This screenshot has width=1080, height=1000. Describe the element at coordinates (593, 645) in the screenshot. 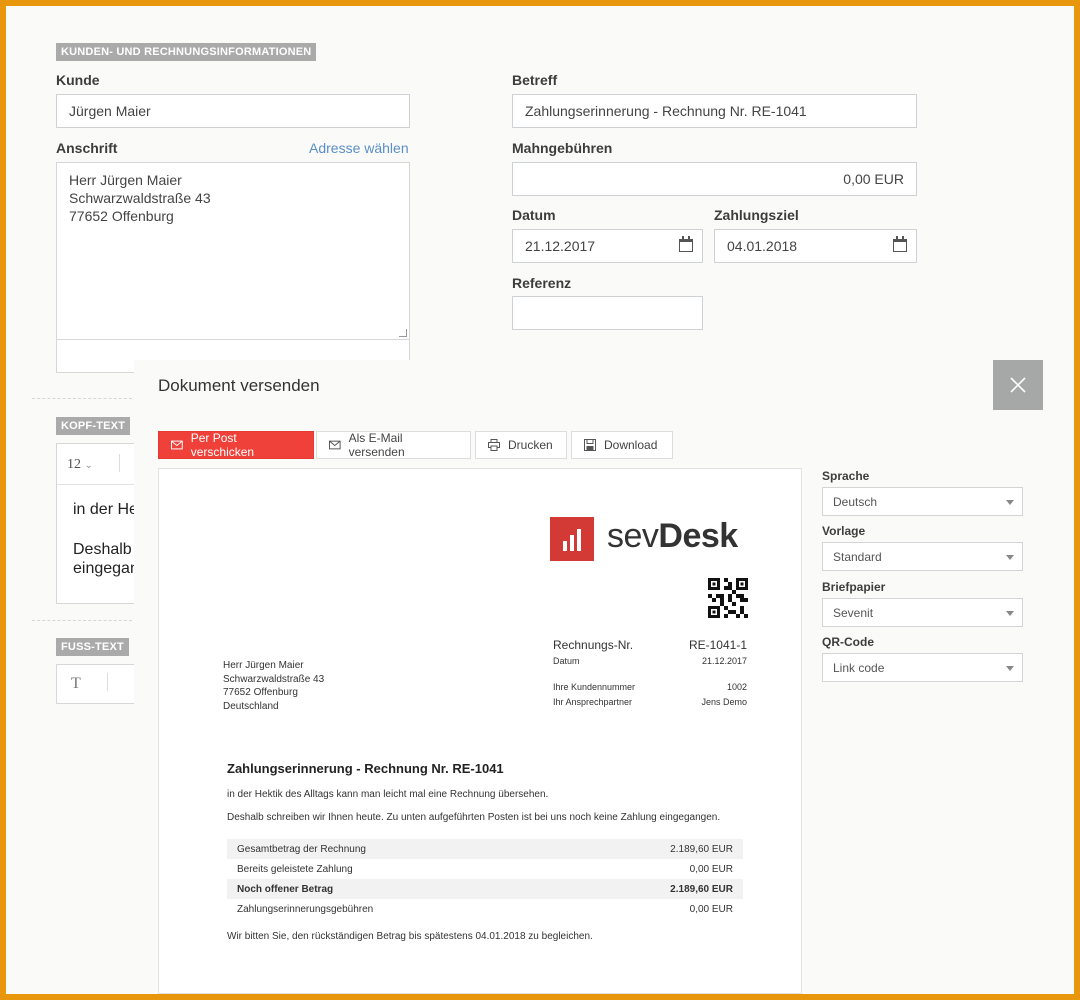

I see `rechnungsnr-label: Rechnungs-Nr.` at that location.